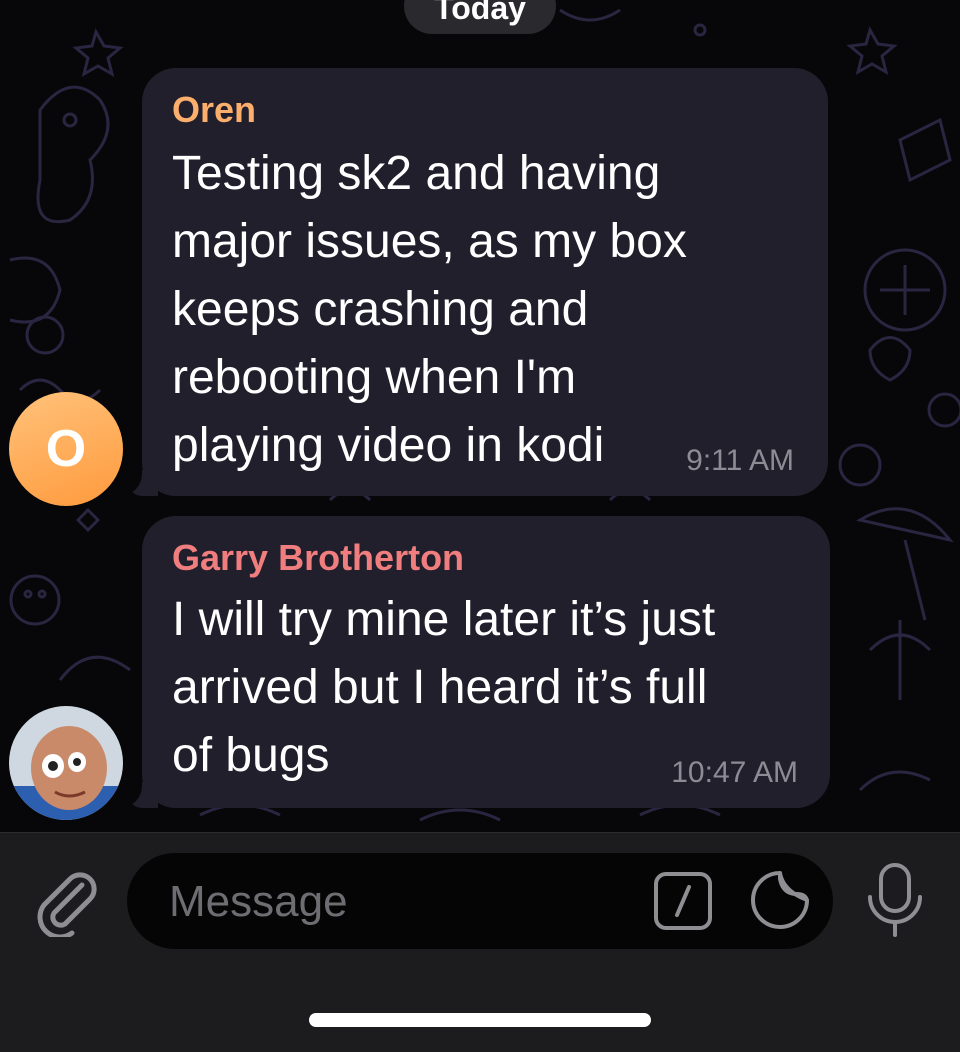  What do you see at coordinates (480, 13) in the screenshot?
I see `date-separator-label: Today` at bounding box center [480, 13].